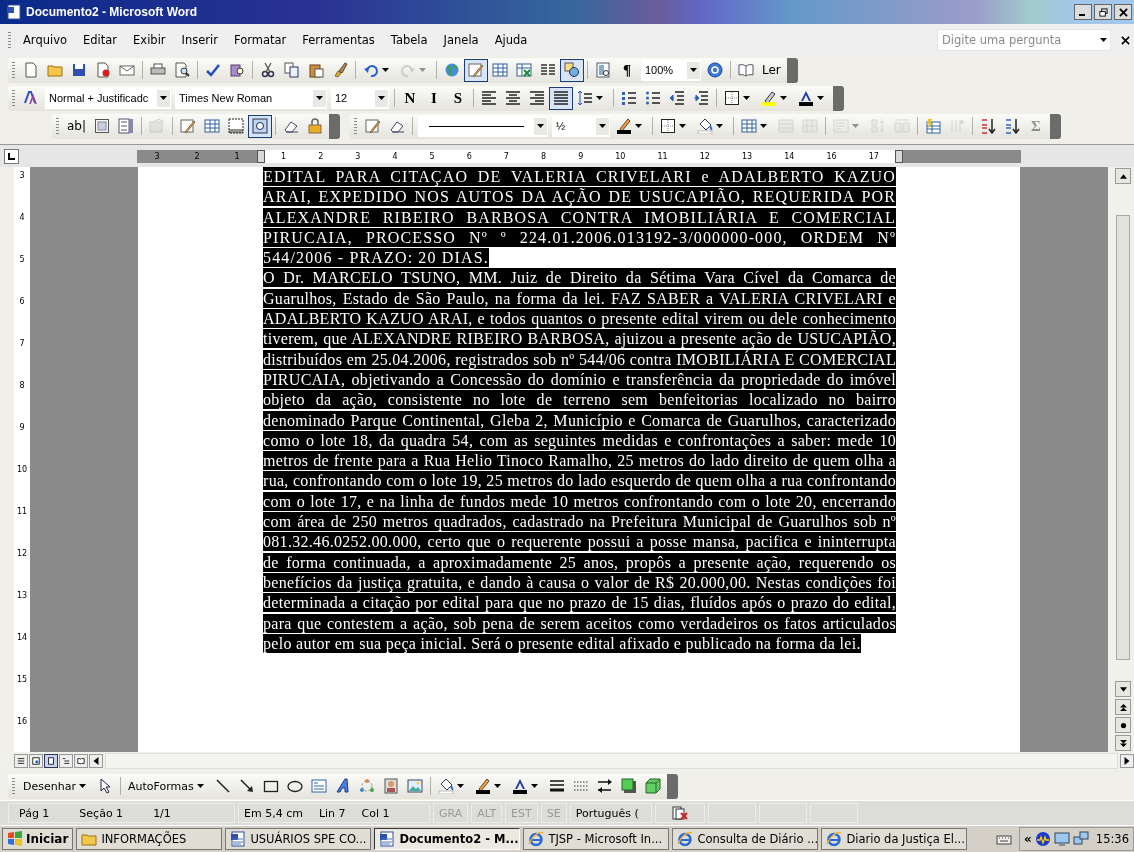 The width and height of the screenshot is (1134, 852). What do you see at coordinates (410, 98) in the screenshot?
I see `toolbar-button: N` at bounding box center [410, 98].